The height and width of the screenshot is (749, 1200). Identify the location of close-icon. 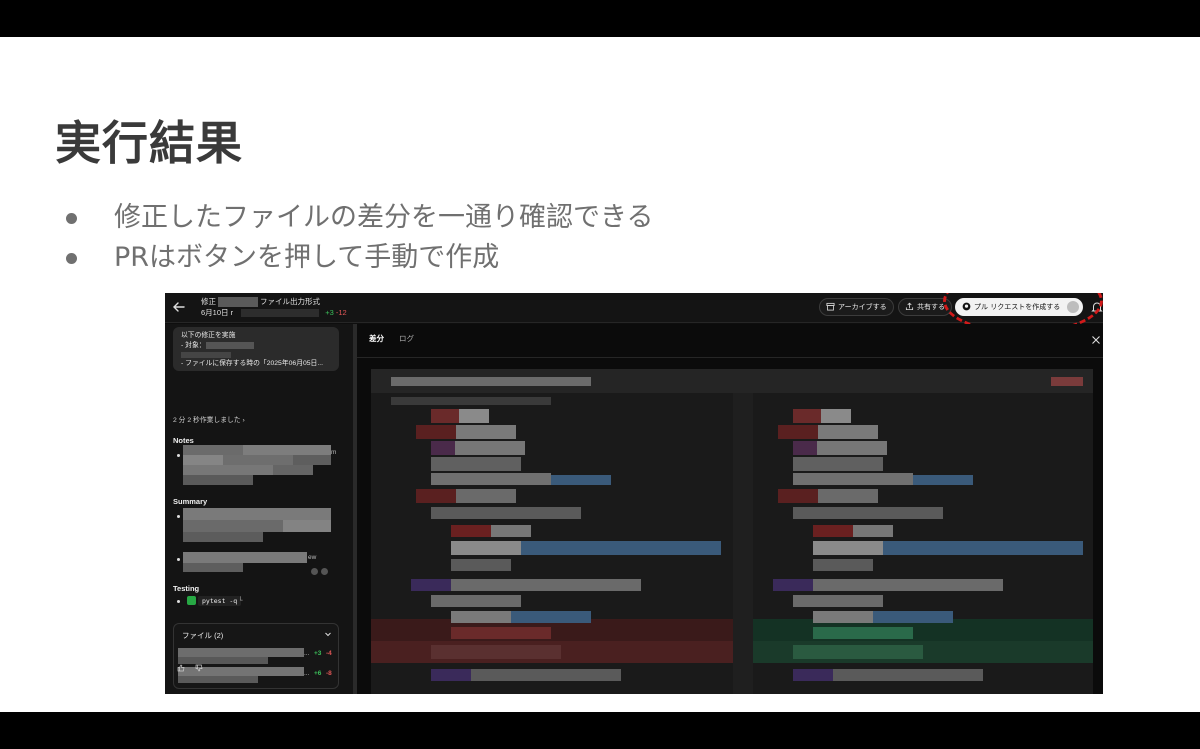
(1096, 340).